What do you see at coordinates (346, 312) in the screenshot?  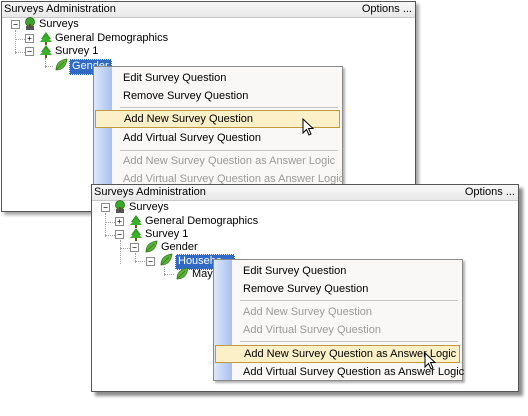 I see `menu-item-add-new-survey-question: Add New Survey Question` at bounding box center [346, 312].